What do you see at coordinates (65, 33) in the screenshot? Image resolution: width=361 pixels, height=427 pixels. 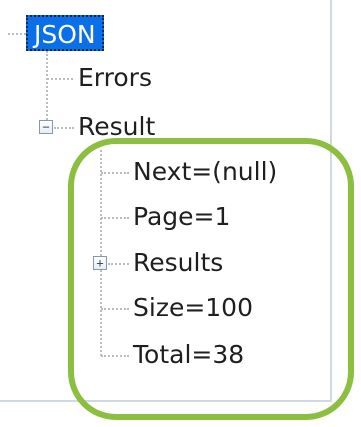 I see `tree-node-json-root: JSON` at bounding box center [65, 33].